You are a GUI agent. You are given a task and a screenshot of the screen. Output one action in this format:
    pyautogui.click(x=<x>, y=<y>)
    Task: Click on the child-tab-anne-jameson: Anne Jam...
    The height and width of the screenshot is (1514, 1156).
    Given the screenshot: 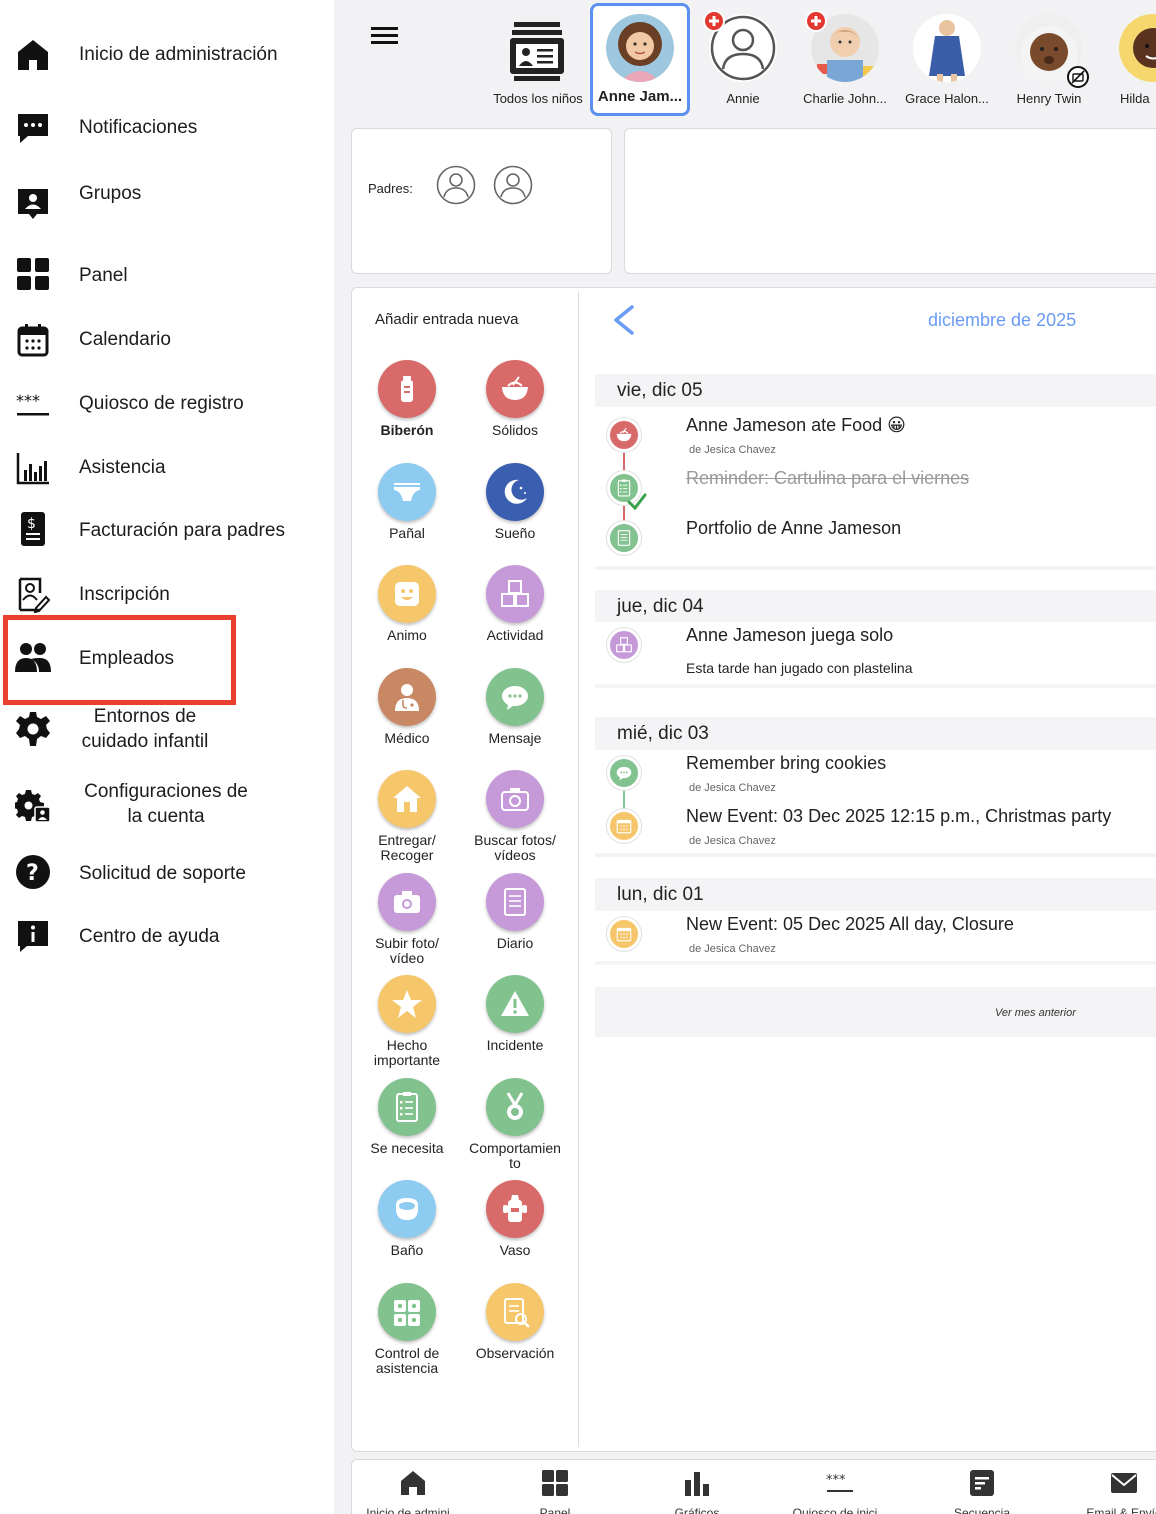 What is the action you would take?
    pyautogui.click(x=640, y=59)
    